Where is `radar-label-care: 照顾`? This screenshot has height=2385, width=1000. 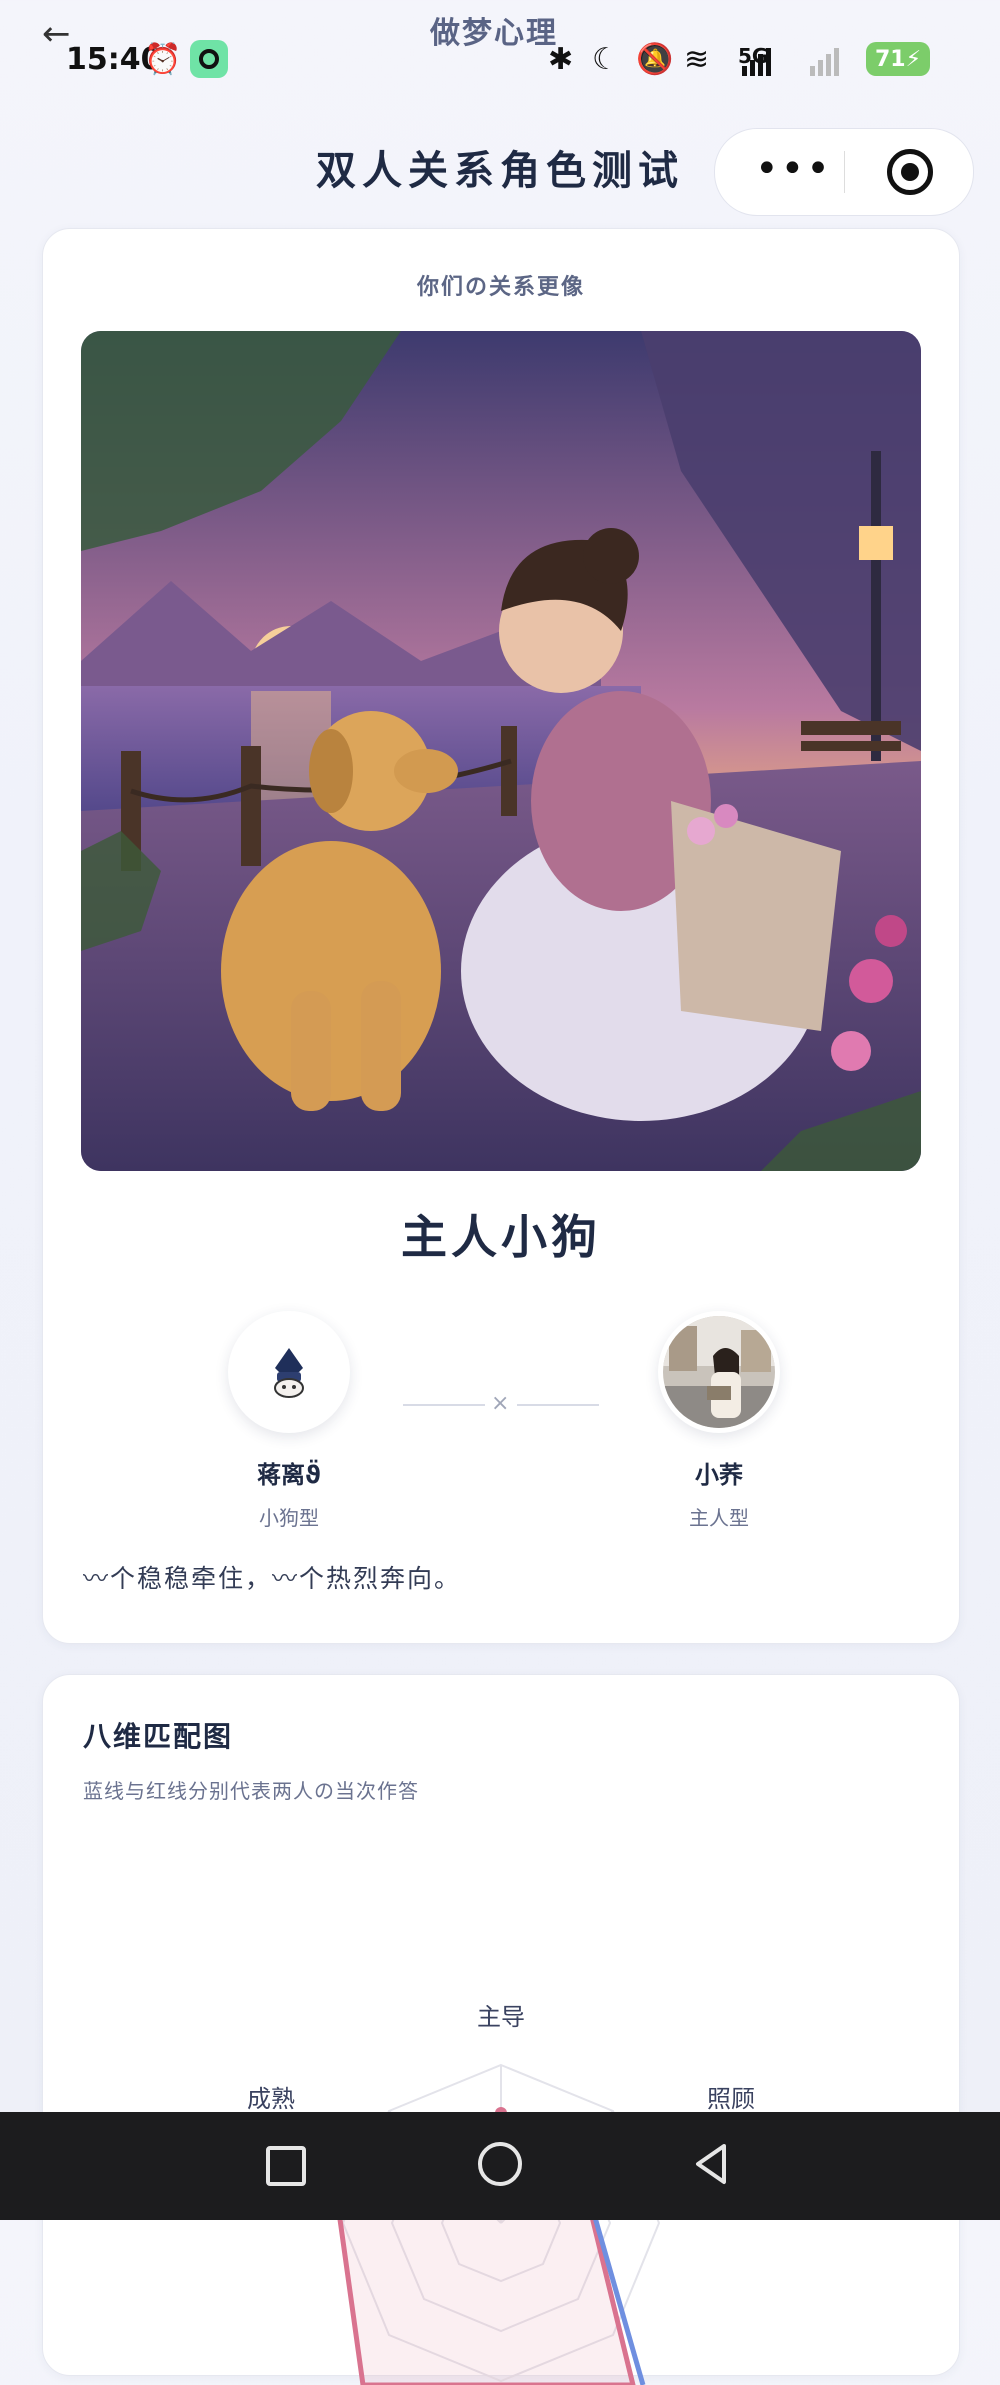
radar-label-care: 照顾 is located at coordinates (731, 2099).